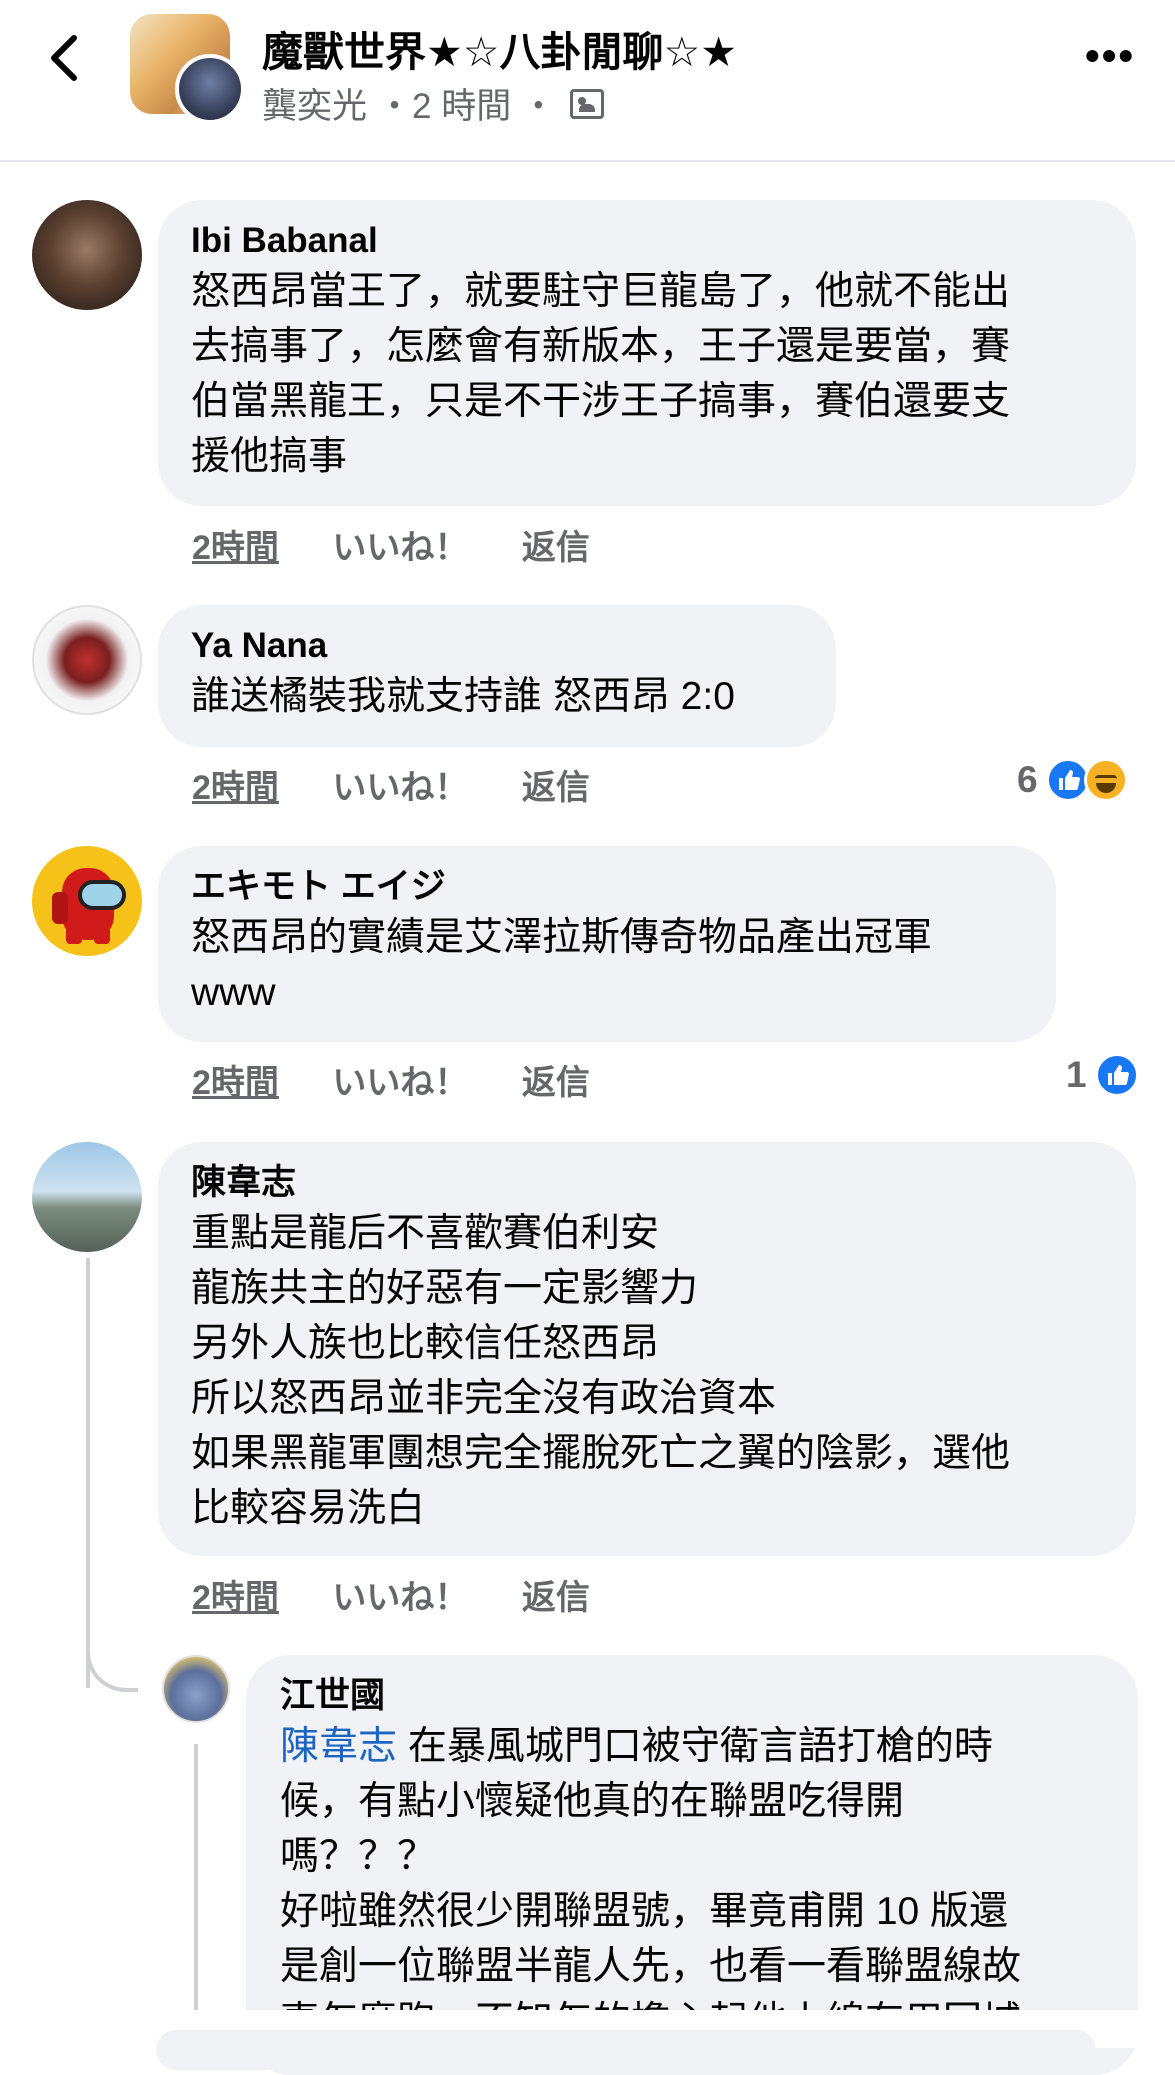 The width and height of the screenshot is (1175, 2075). Describe the element at coordinates (314, 103) in the screenshot. I see `author-name: 龔奕光` at that location.